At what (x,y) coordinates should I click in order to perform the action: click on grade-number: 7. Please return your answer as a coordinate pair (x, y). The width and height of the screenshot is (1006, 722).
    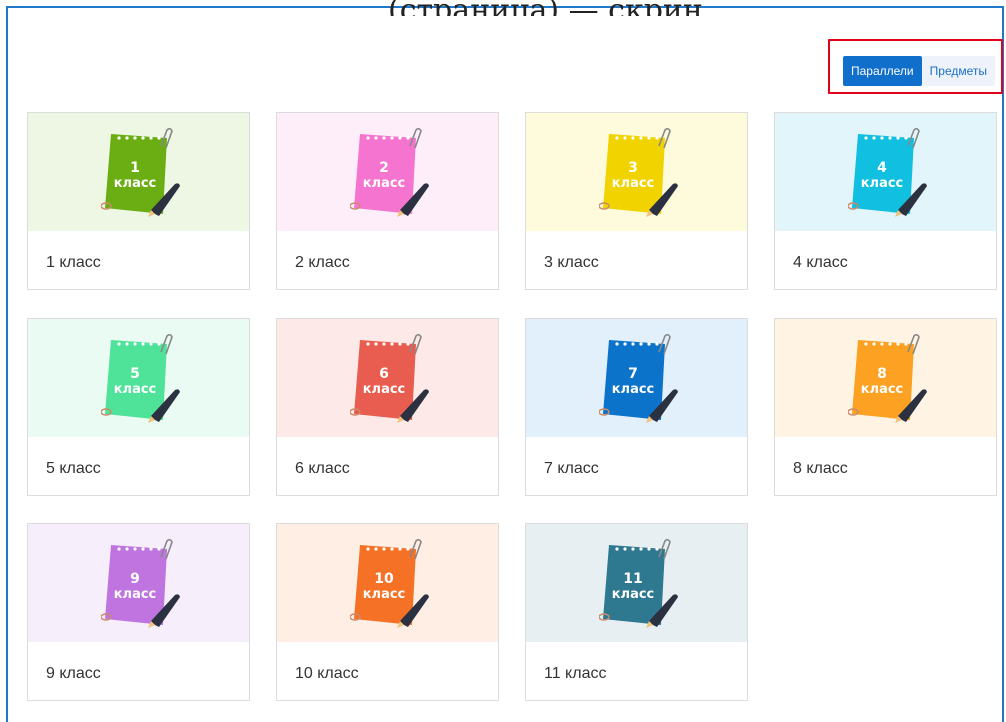
    Looking at the image, I should click on (633, 374).